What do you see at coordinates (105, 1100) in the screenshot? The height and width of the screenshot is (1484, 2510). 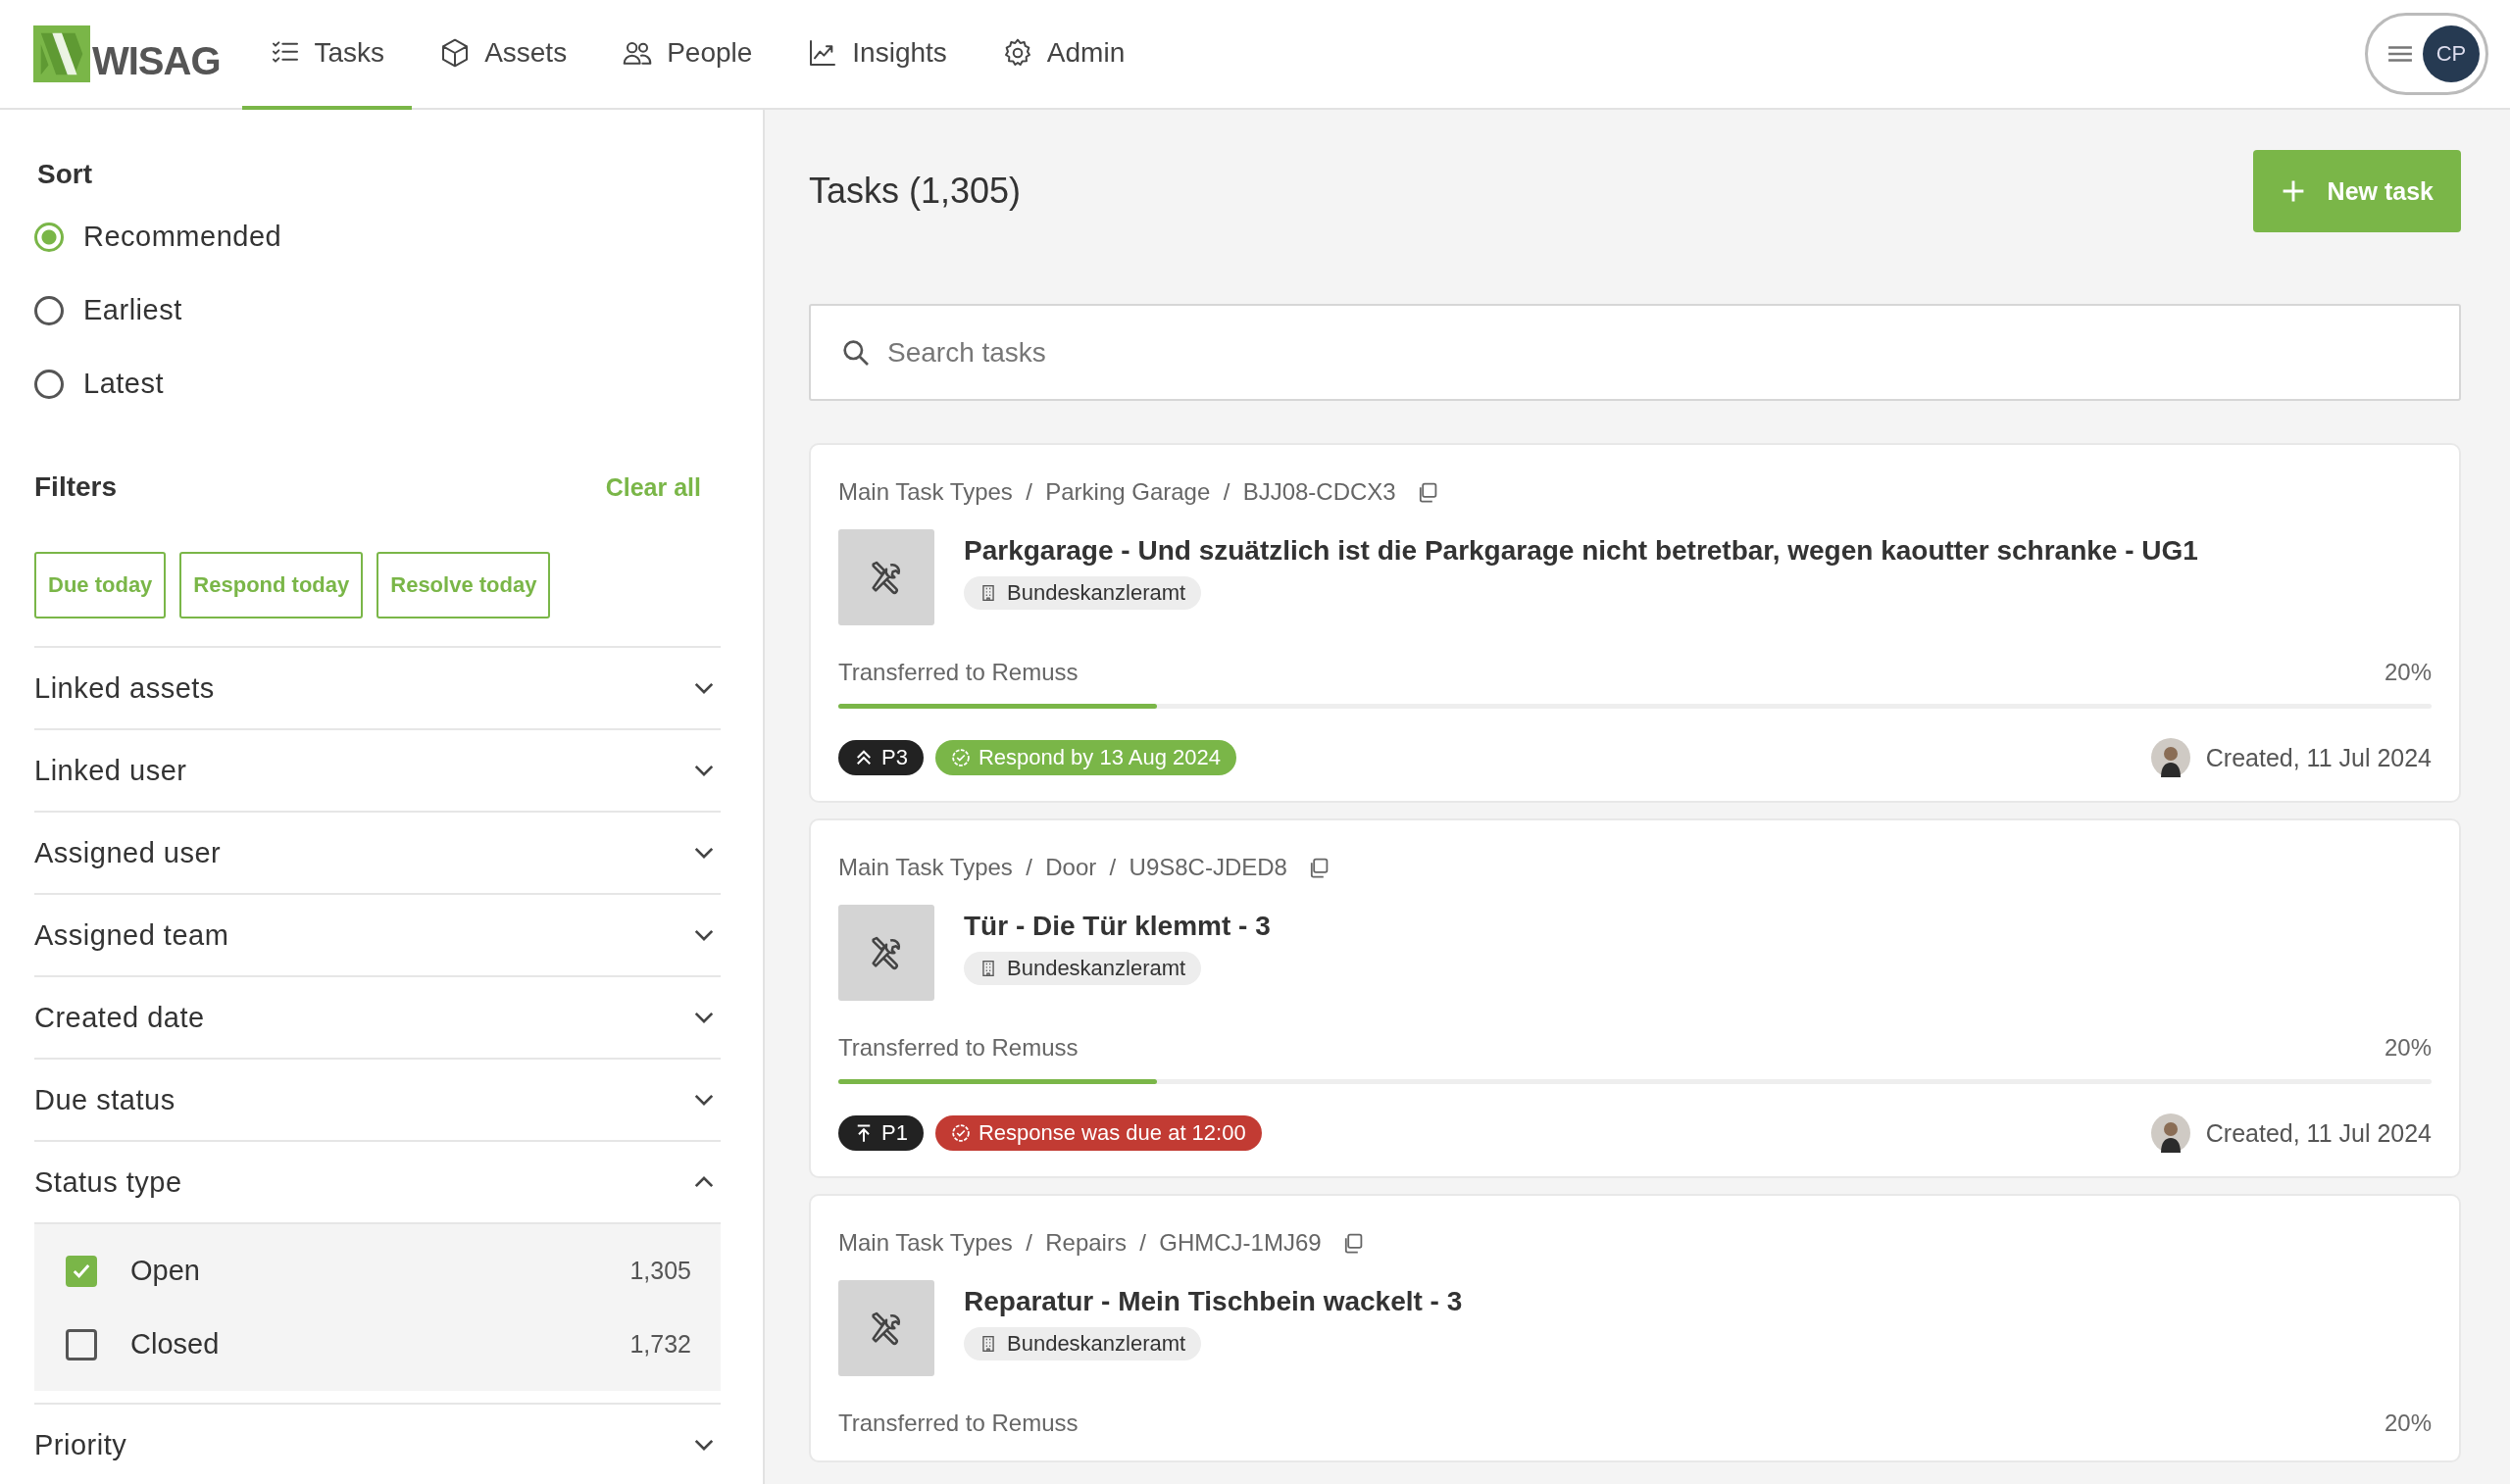 I see `filter-group-label: Due status` at bounding box center [105, 1100].